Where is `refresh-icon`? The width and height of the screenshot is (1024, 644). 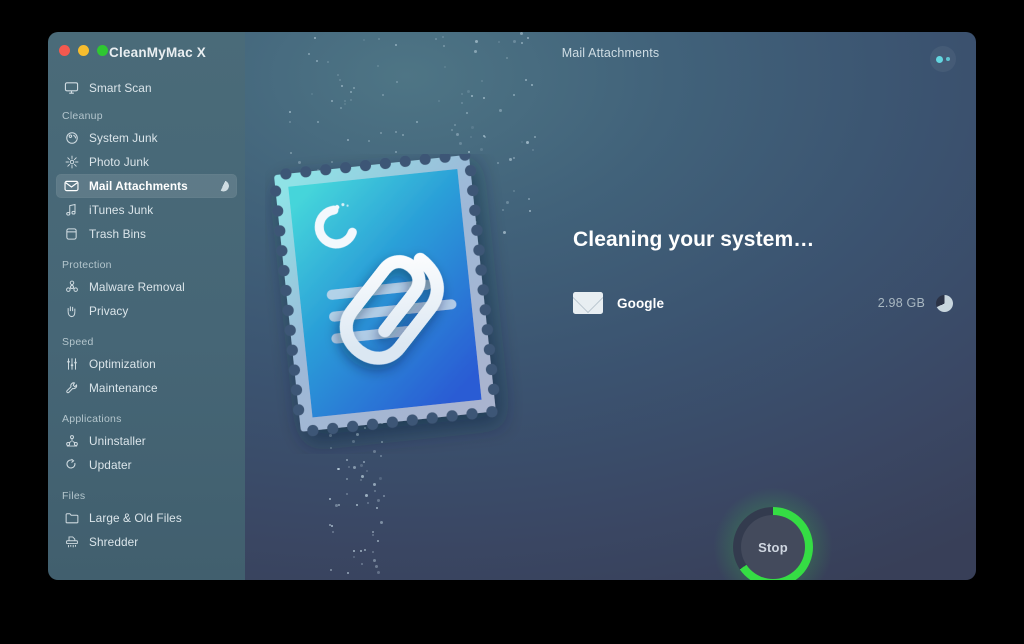
refresh-icon is located at coordinates (71, 465).